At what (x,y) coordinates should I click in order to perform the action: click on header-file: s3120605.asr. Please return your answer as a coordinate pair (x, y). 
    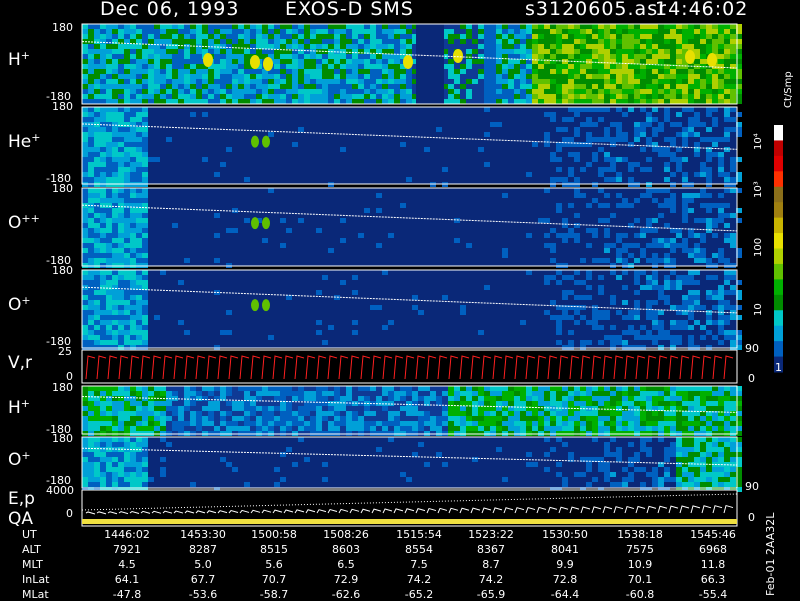
    Looking at the image, I should click on (596, 10).